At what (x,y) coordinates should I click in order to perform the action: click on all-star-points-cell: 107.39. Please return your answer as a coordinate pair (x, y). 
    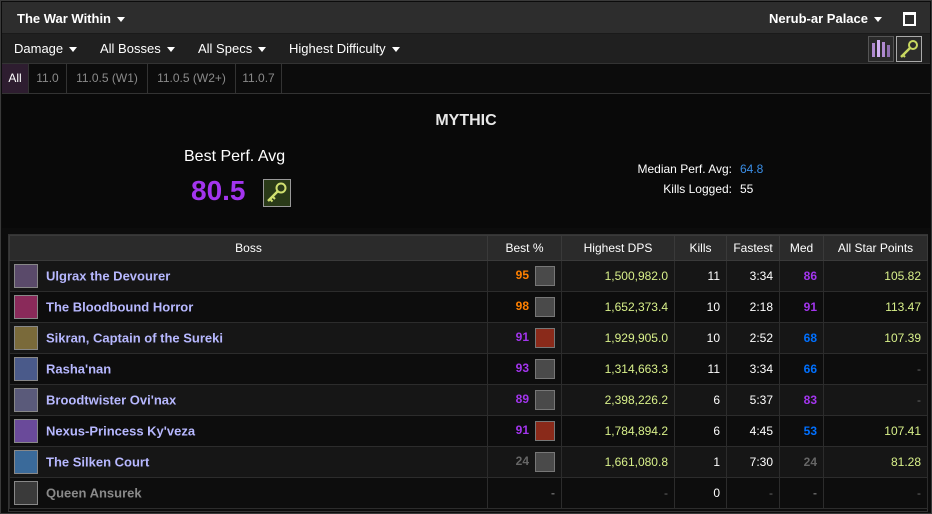
    Looking at the image, I should click on (875, 338).